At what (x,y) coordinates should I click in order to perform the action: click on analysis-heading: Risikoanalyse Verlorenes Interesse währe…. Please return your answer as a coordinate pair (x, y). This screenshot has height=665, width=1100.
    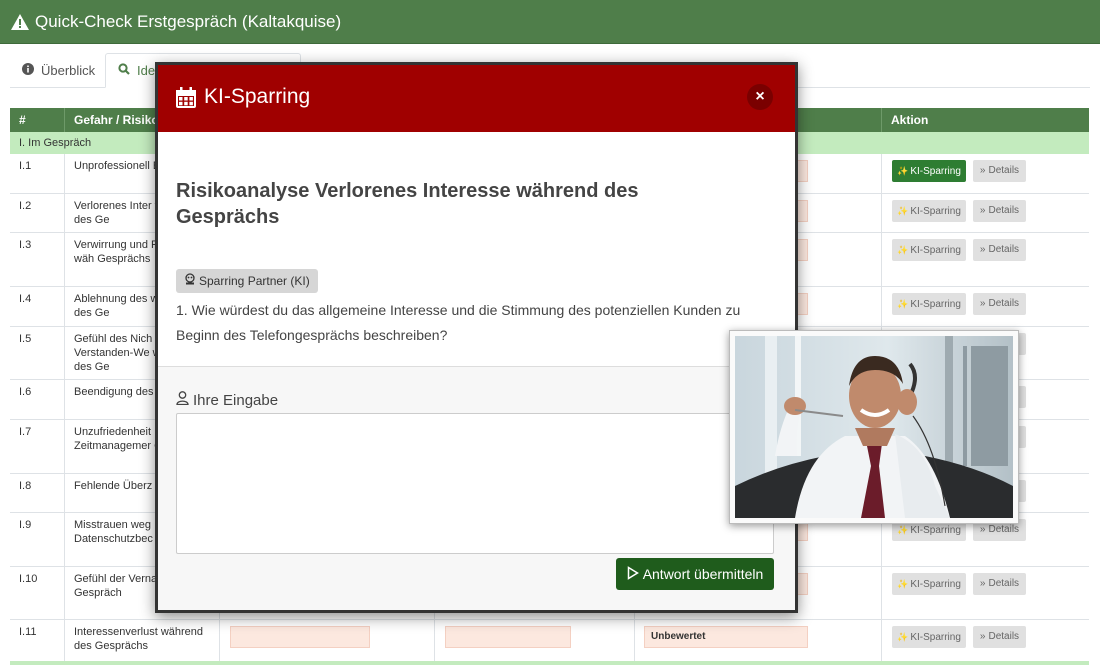
    Looking at the image, I should click on (407, 204).